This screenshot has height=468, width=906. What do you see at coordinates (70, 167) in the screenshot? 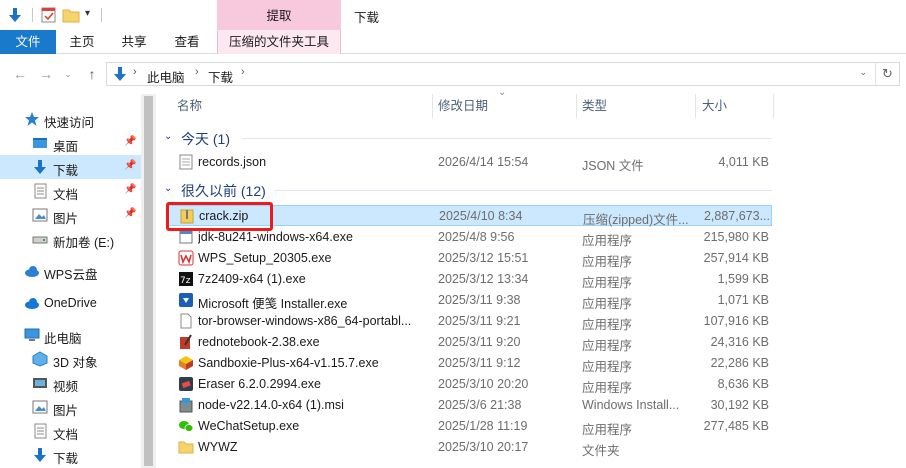
I see `sidebar-item-downloads: 下载 📌` at bounding box center [70, 167].